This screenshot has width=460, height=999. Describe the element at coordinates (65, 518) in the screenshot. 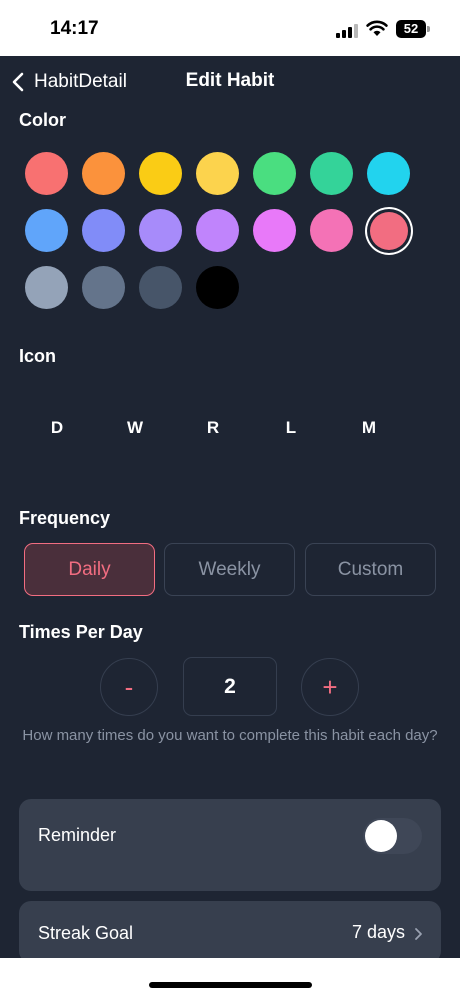

I see `frequency-section-title: Frequency` at that location.